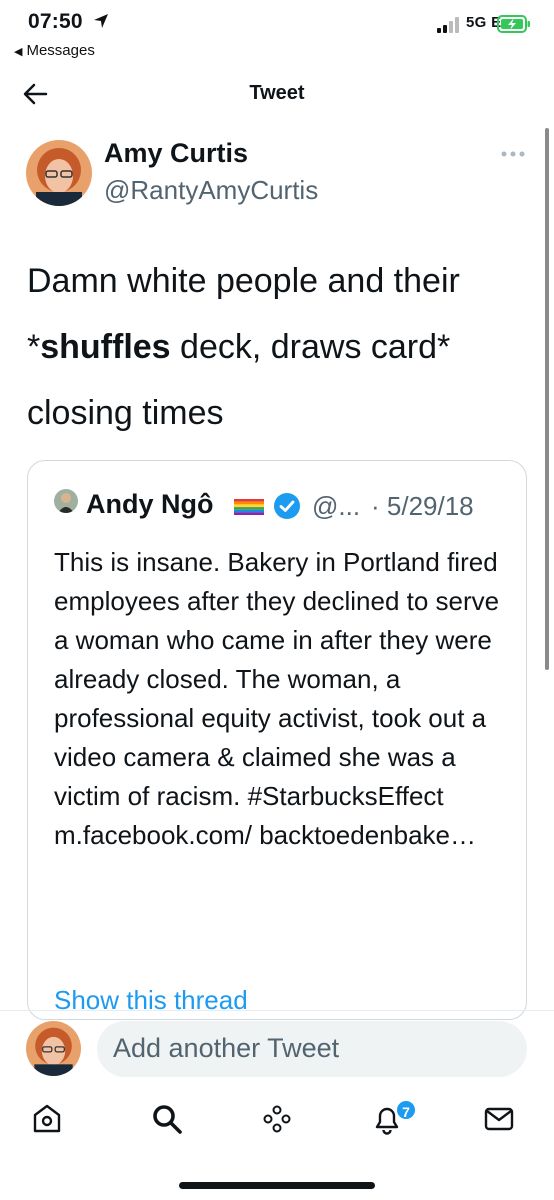 This screenshot has height=1200, width=554. I want to click on top-navigation-bar: Tweet, so click(277, 95).